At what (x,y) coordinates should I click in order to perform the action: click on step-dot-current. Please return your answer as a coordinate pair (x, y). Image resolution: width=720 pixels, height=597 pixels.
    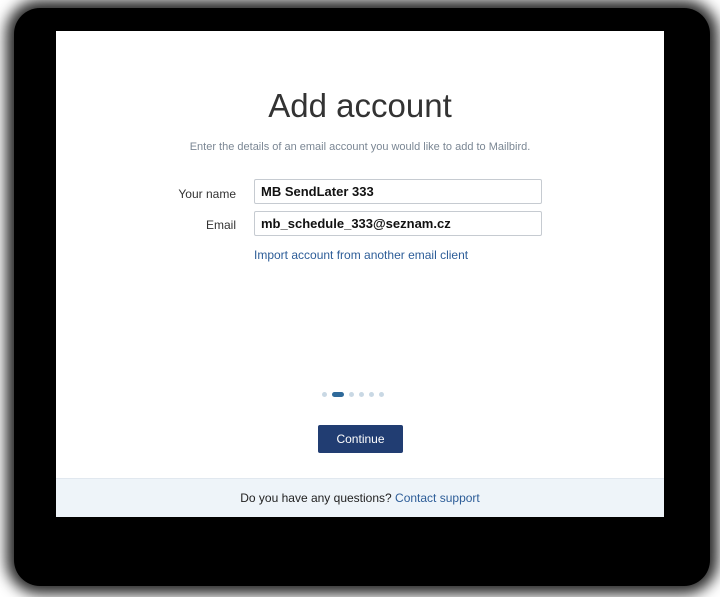
    Looking at the image, I should click on (338, 394).